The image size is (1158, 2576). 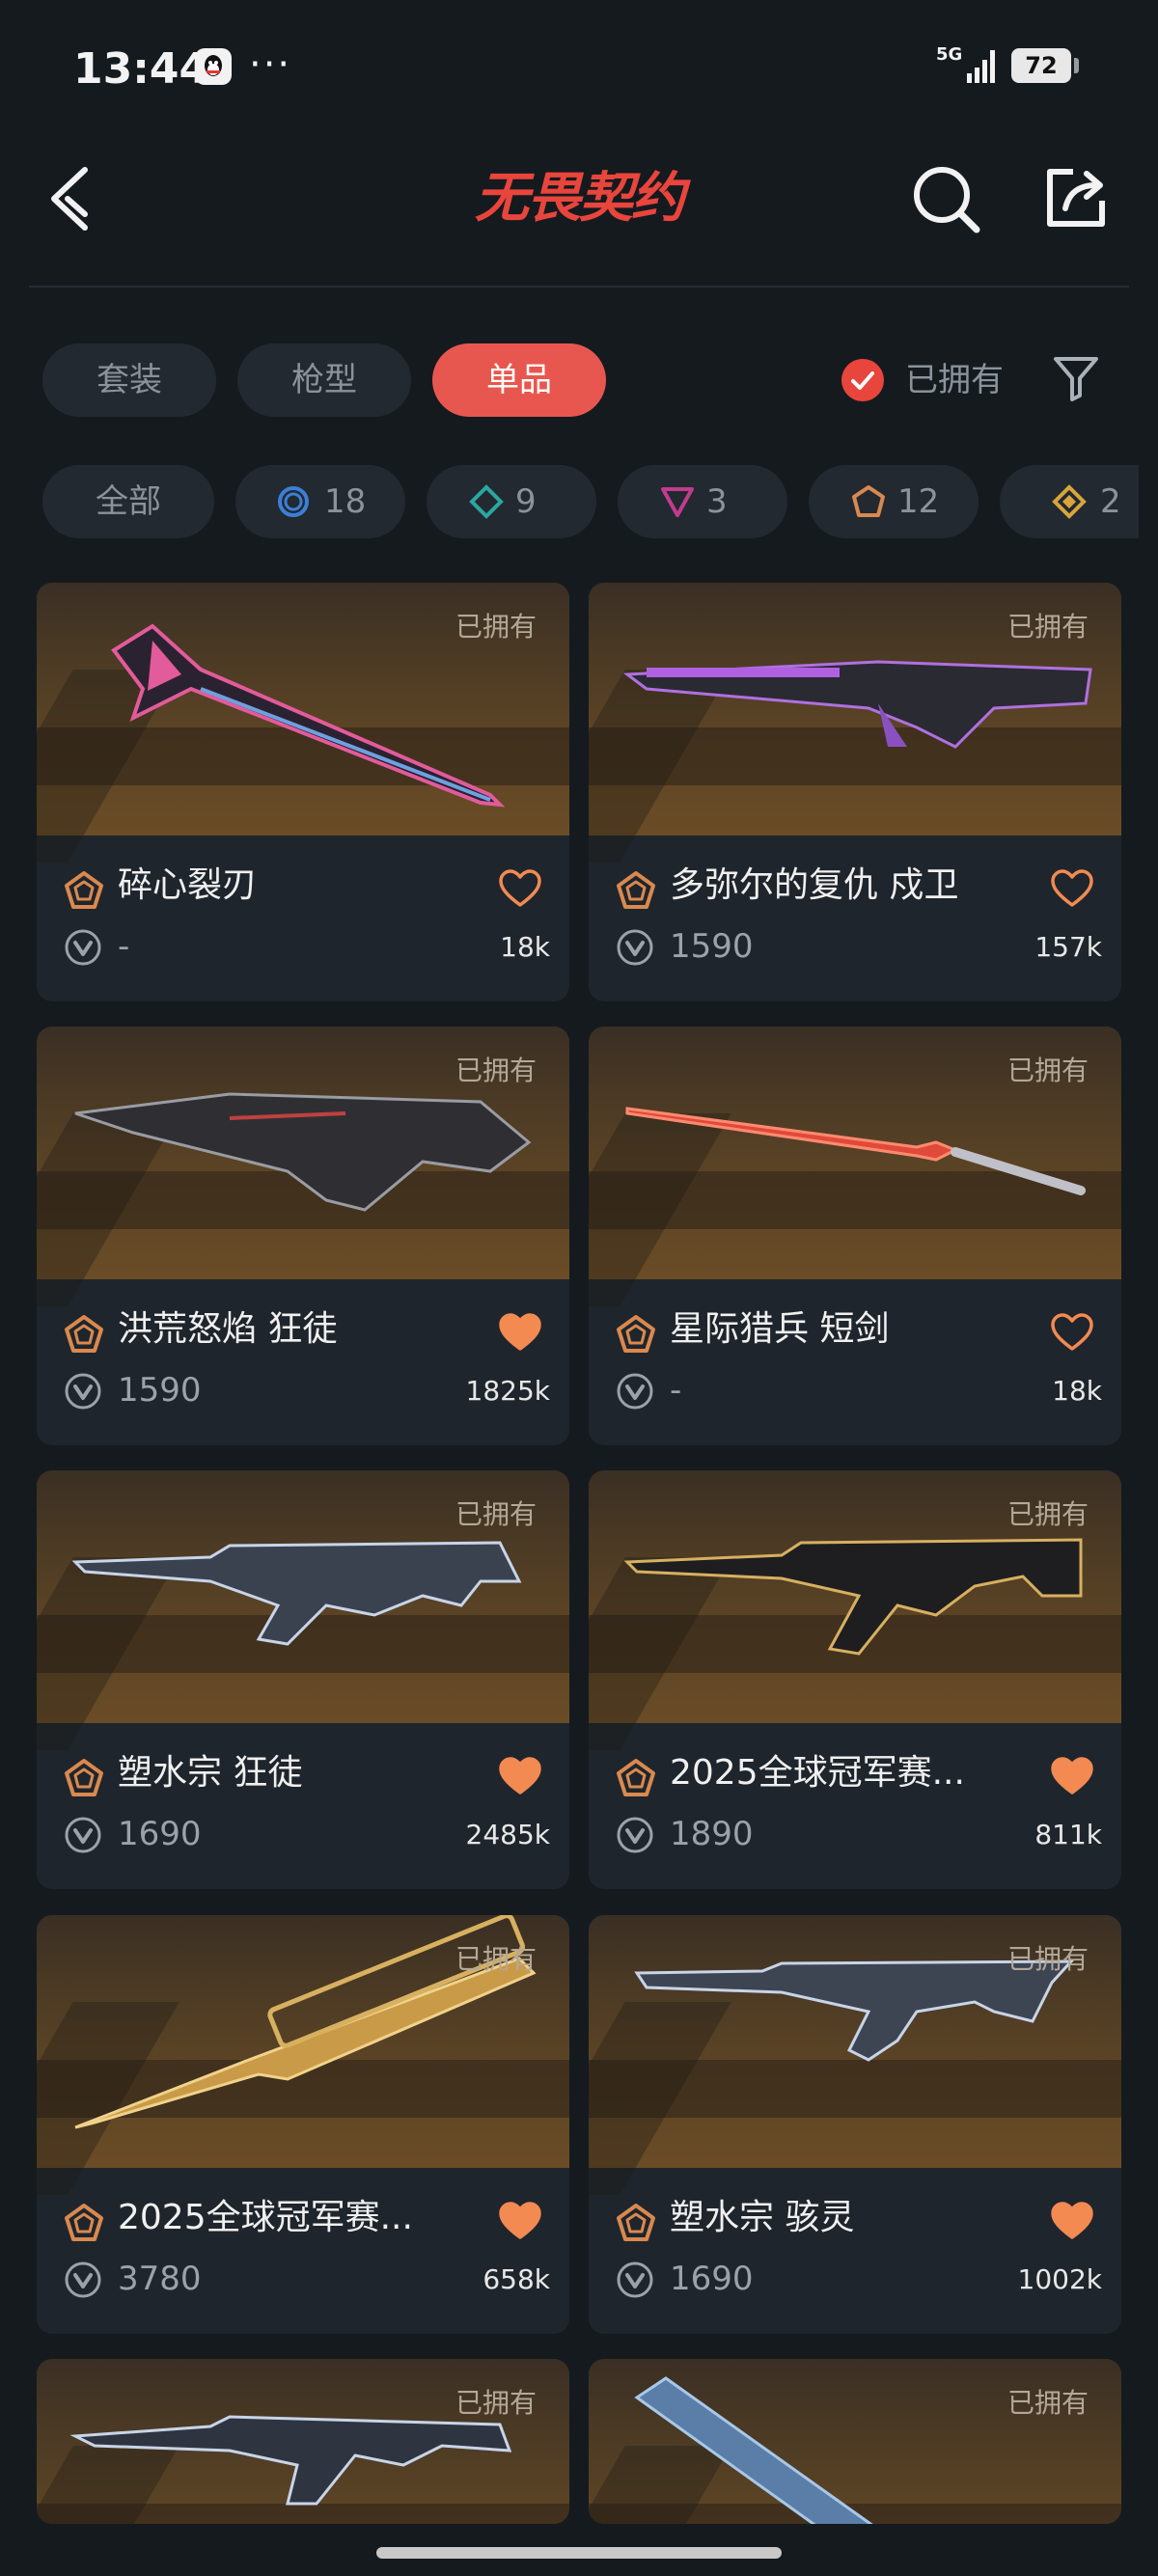 I want to click on rarity-filter-all: 全部, so click(x=128, y=502).